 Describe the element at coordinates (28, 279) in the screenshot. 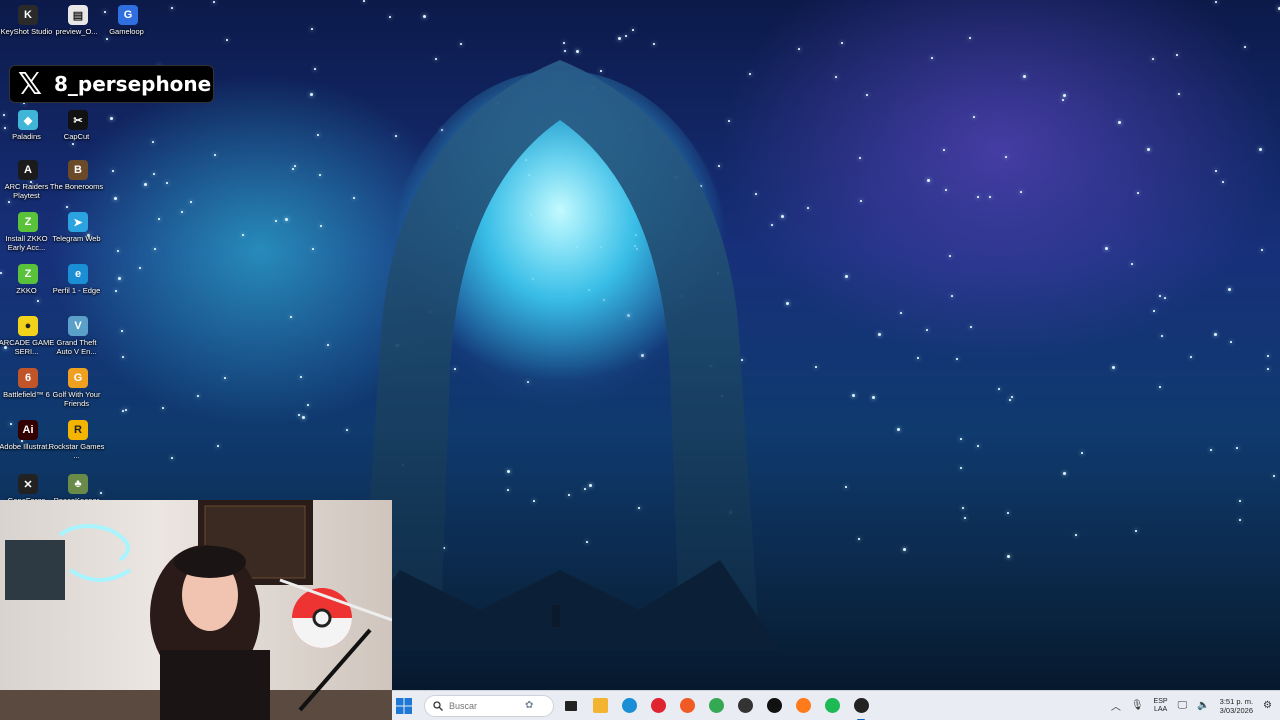

I see `desktop-icon-zkko: Z ZKKO` at that location.